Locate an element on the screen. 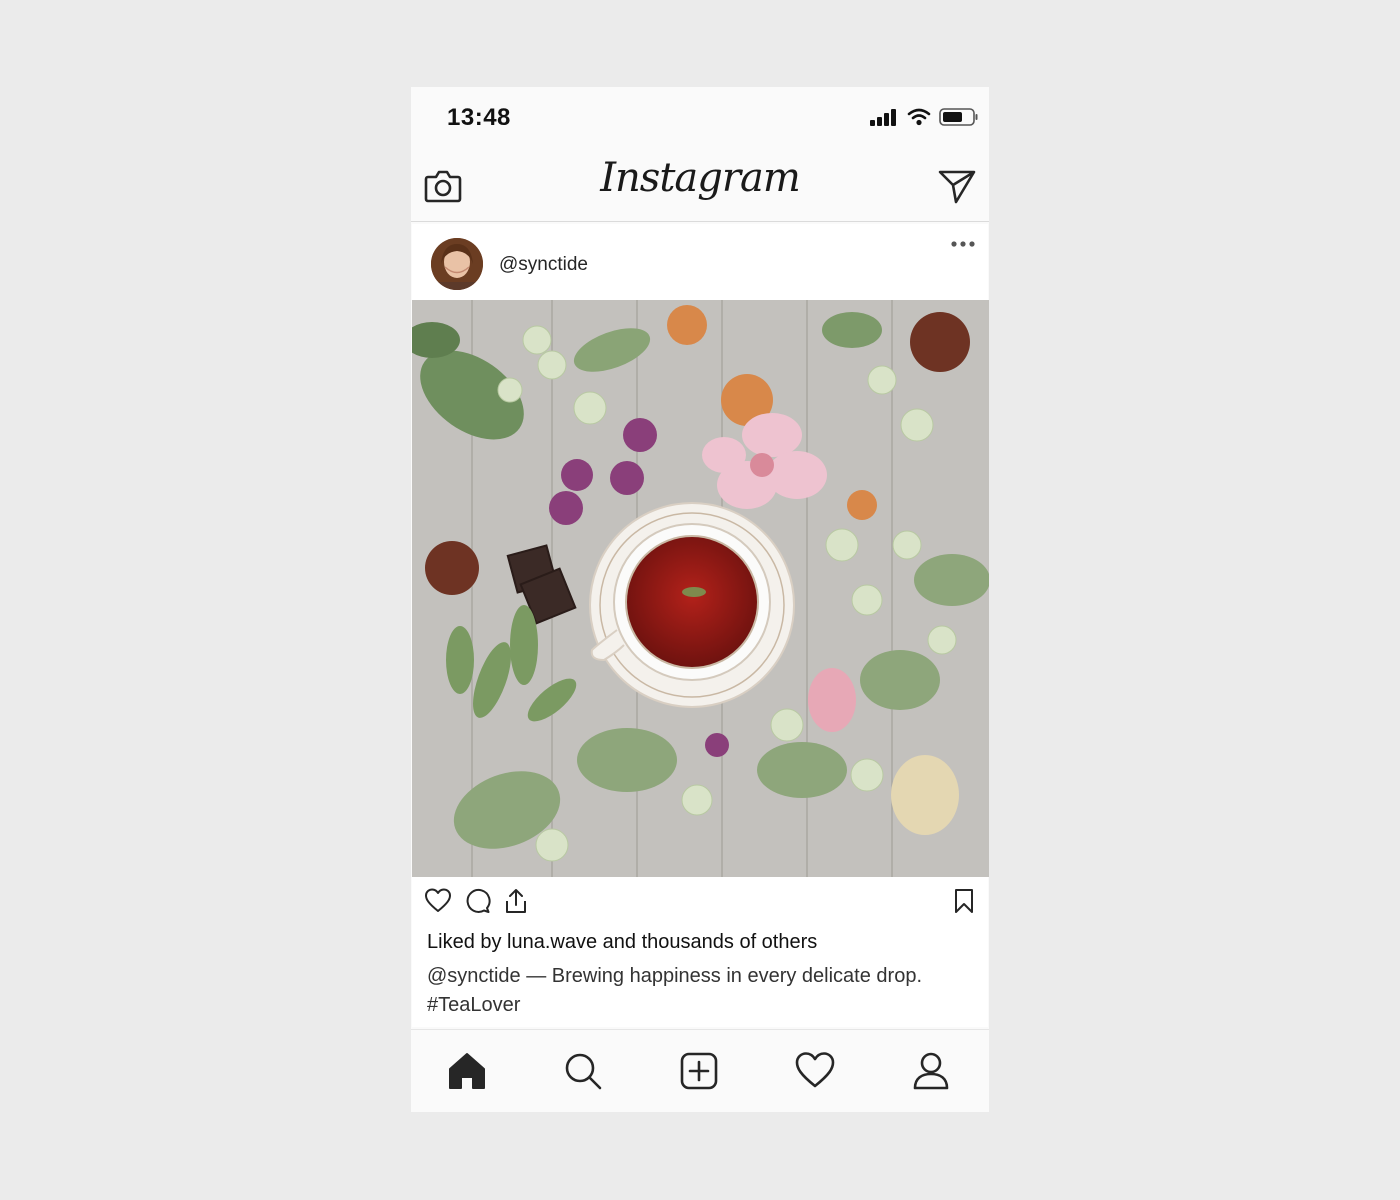 This screenshot has width=1400, height=1200. add-post-icon is located at coordinates (699, 1071).